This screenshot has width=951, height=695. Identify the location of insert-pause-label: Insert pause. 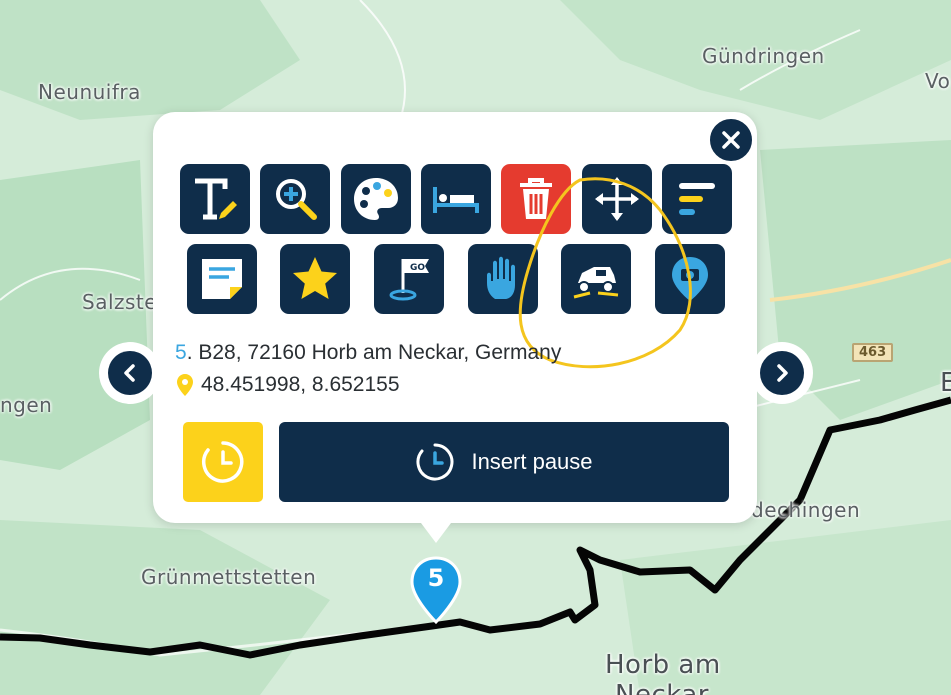
(532, 461).